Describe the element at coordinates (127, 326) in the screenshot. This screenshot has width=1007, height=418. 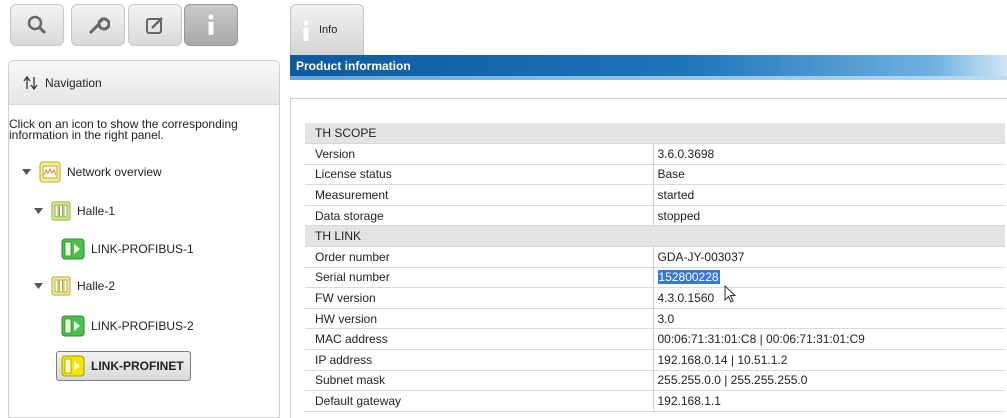
I see `tree-node-link-profibus-2: LINK-PROFIBUS-2` at that location.